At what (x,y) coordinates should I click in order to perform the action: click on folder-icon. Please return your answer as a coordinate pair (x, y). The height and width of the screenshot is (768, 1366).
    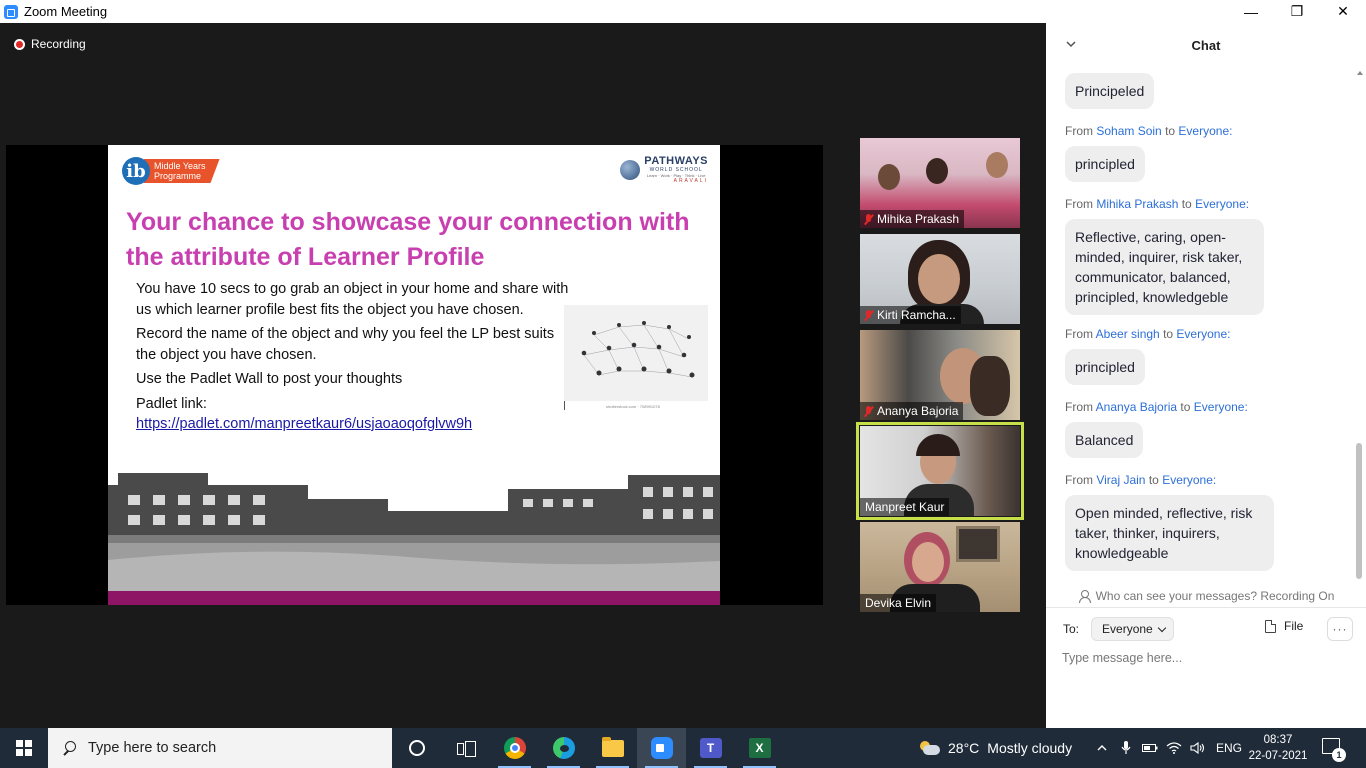
    Looking at the image, I should click on (612, 746).